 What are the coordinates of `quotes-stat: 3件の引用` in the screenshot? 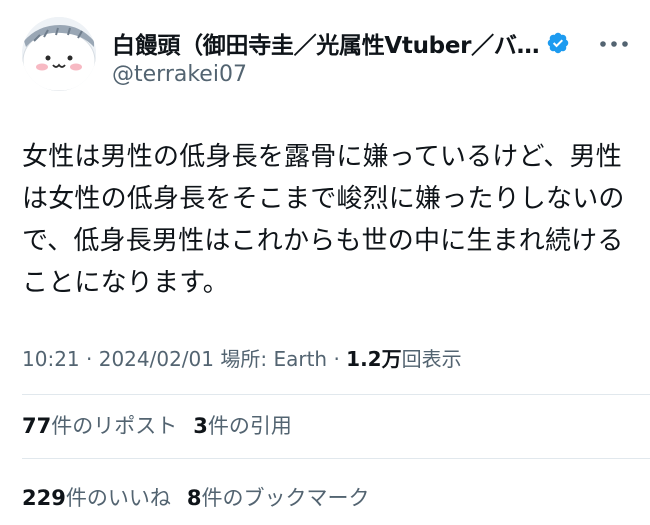 It's located at (242, 425).